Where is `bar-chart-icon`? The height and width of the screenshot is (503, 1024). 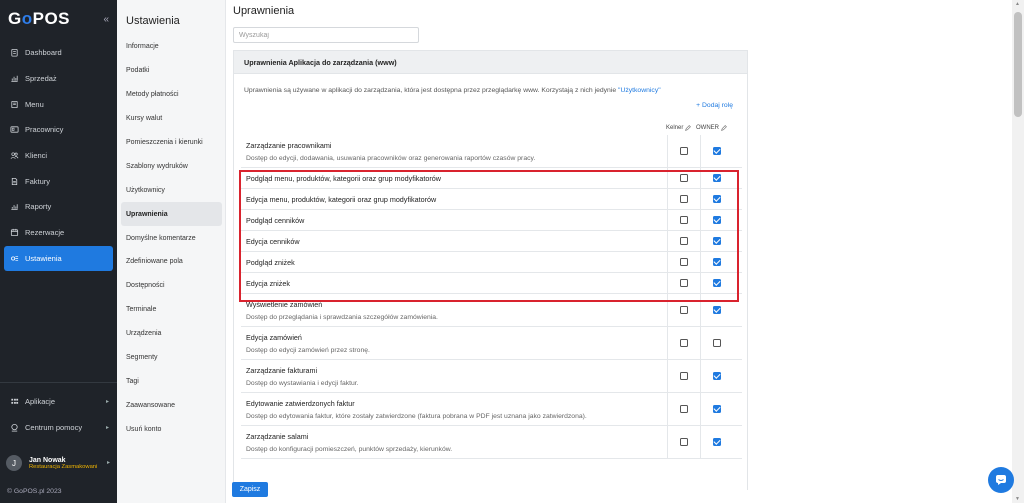 bar-chart-icon is located at coordinates (14, 78).